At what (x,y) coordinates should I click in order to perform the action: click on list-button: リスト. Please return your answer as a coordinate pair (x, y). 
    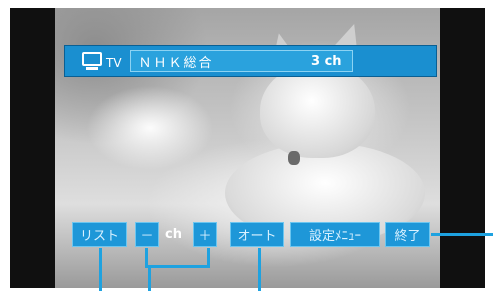
    Looking at the image, I should click on (99, 234).